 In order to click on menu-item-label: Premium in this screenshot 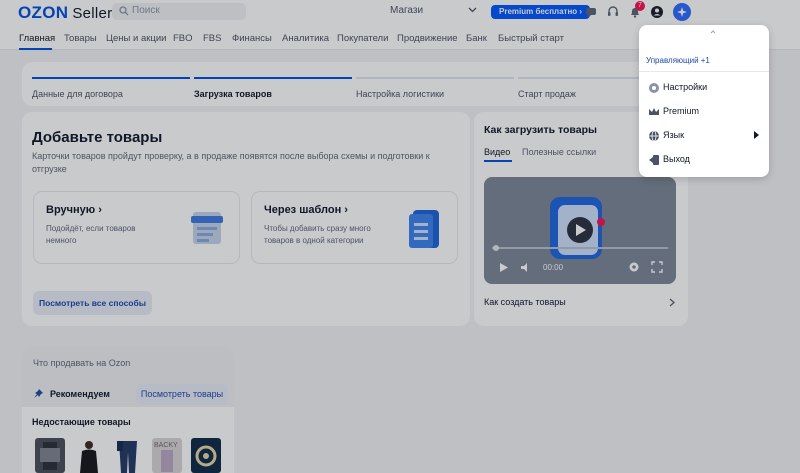, I will do `click(681, 111)`.